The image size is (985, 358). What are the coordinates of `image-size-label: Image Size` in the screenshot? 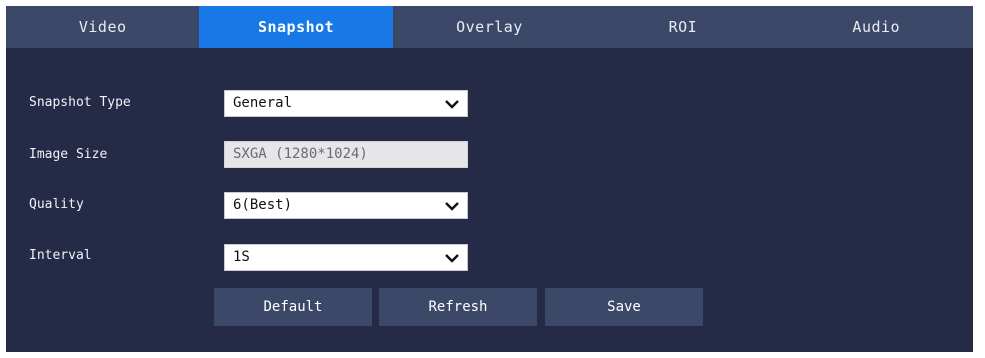 It's located at (68, 154).